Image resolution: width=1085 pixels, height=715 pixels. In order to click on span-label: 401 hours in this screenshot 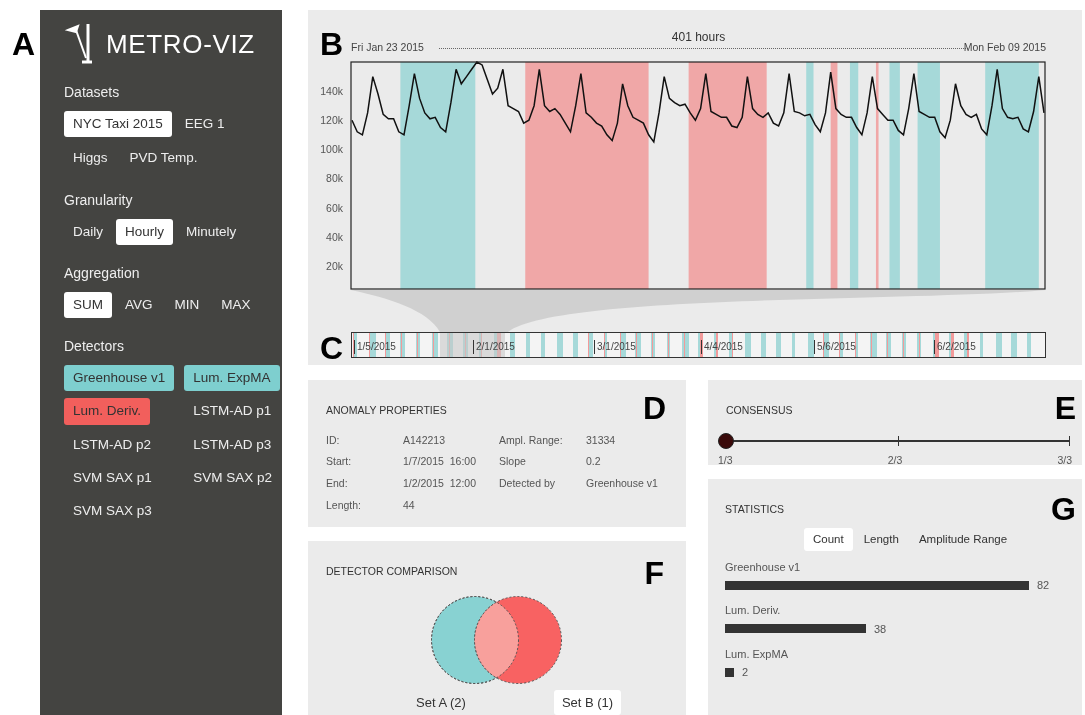, I will do `click(698, 37)`.